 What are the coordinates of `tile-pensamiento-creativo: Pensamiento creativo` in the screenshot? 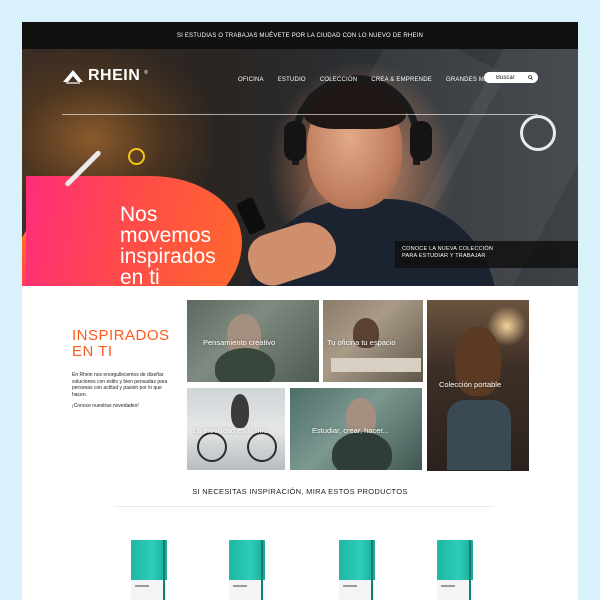 It's located at (253, 341).